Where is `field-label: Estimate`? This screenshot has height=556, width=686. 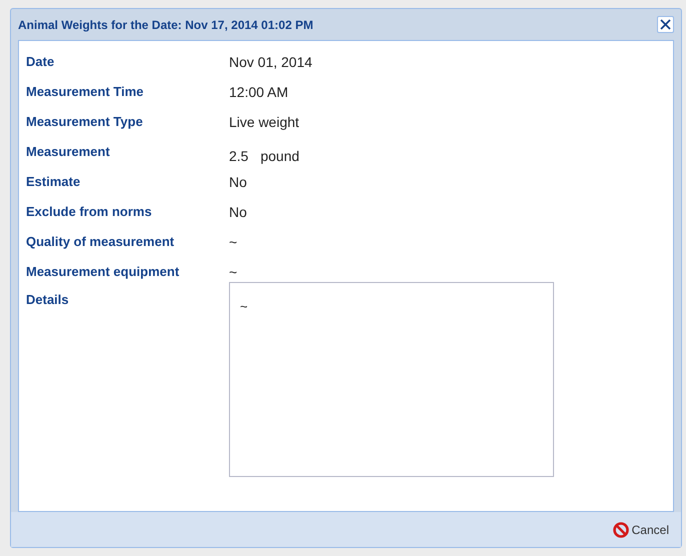 field-label: Estimate is located at coordinates (54, 182).